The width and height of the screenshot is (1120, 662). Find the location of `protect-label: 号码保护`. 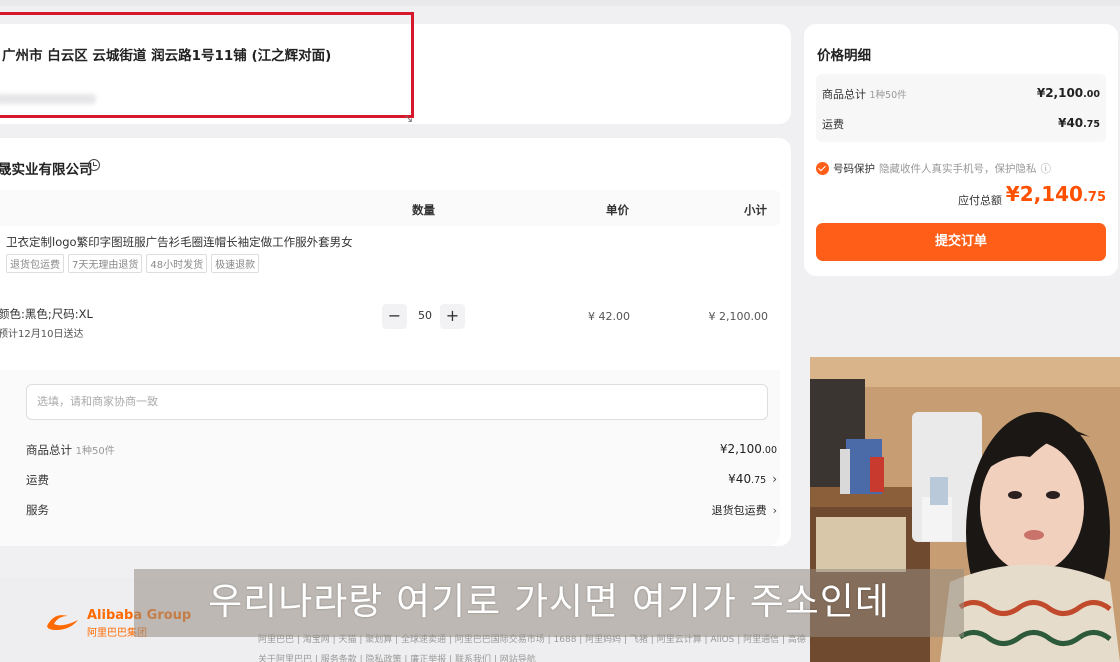

protect-label: 号码保护 is located at coordinates (854, 169).